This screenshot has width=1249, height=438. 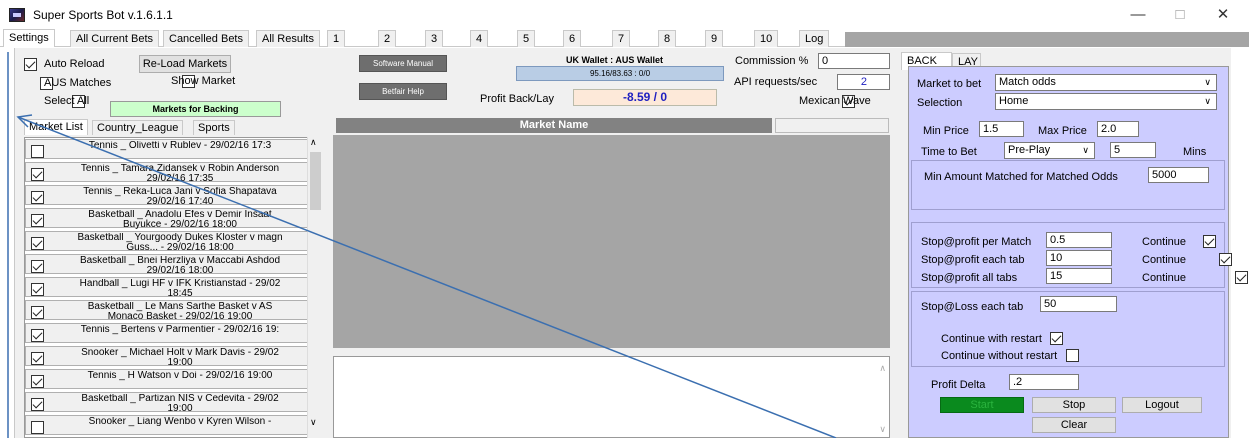 What do you see at coordinates (315, 181) in the screenshot?
I see `scroll-thumb` at bounding box center [315, 181].